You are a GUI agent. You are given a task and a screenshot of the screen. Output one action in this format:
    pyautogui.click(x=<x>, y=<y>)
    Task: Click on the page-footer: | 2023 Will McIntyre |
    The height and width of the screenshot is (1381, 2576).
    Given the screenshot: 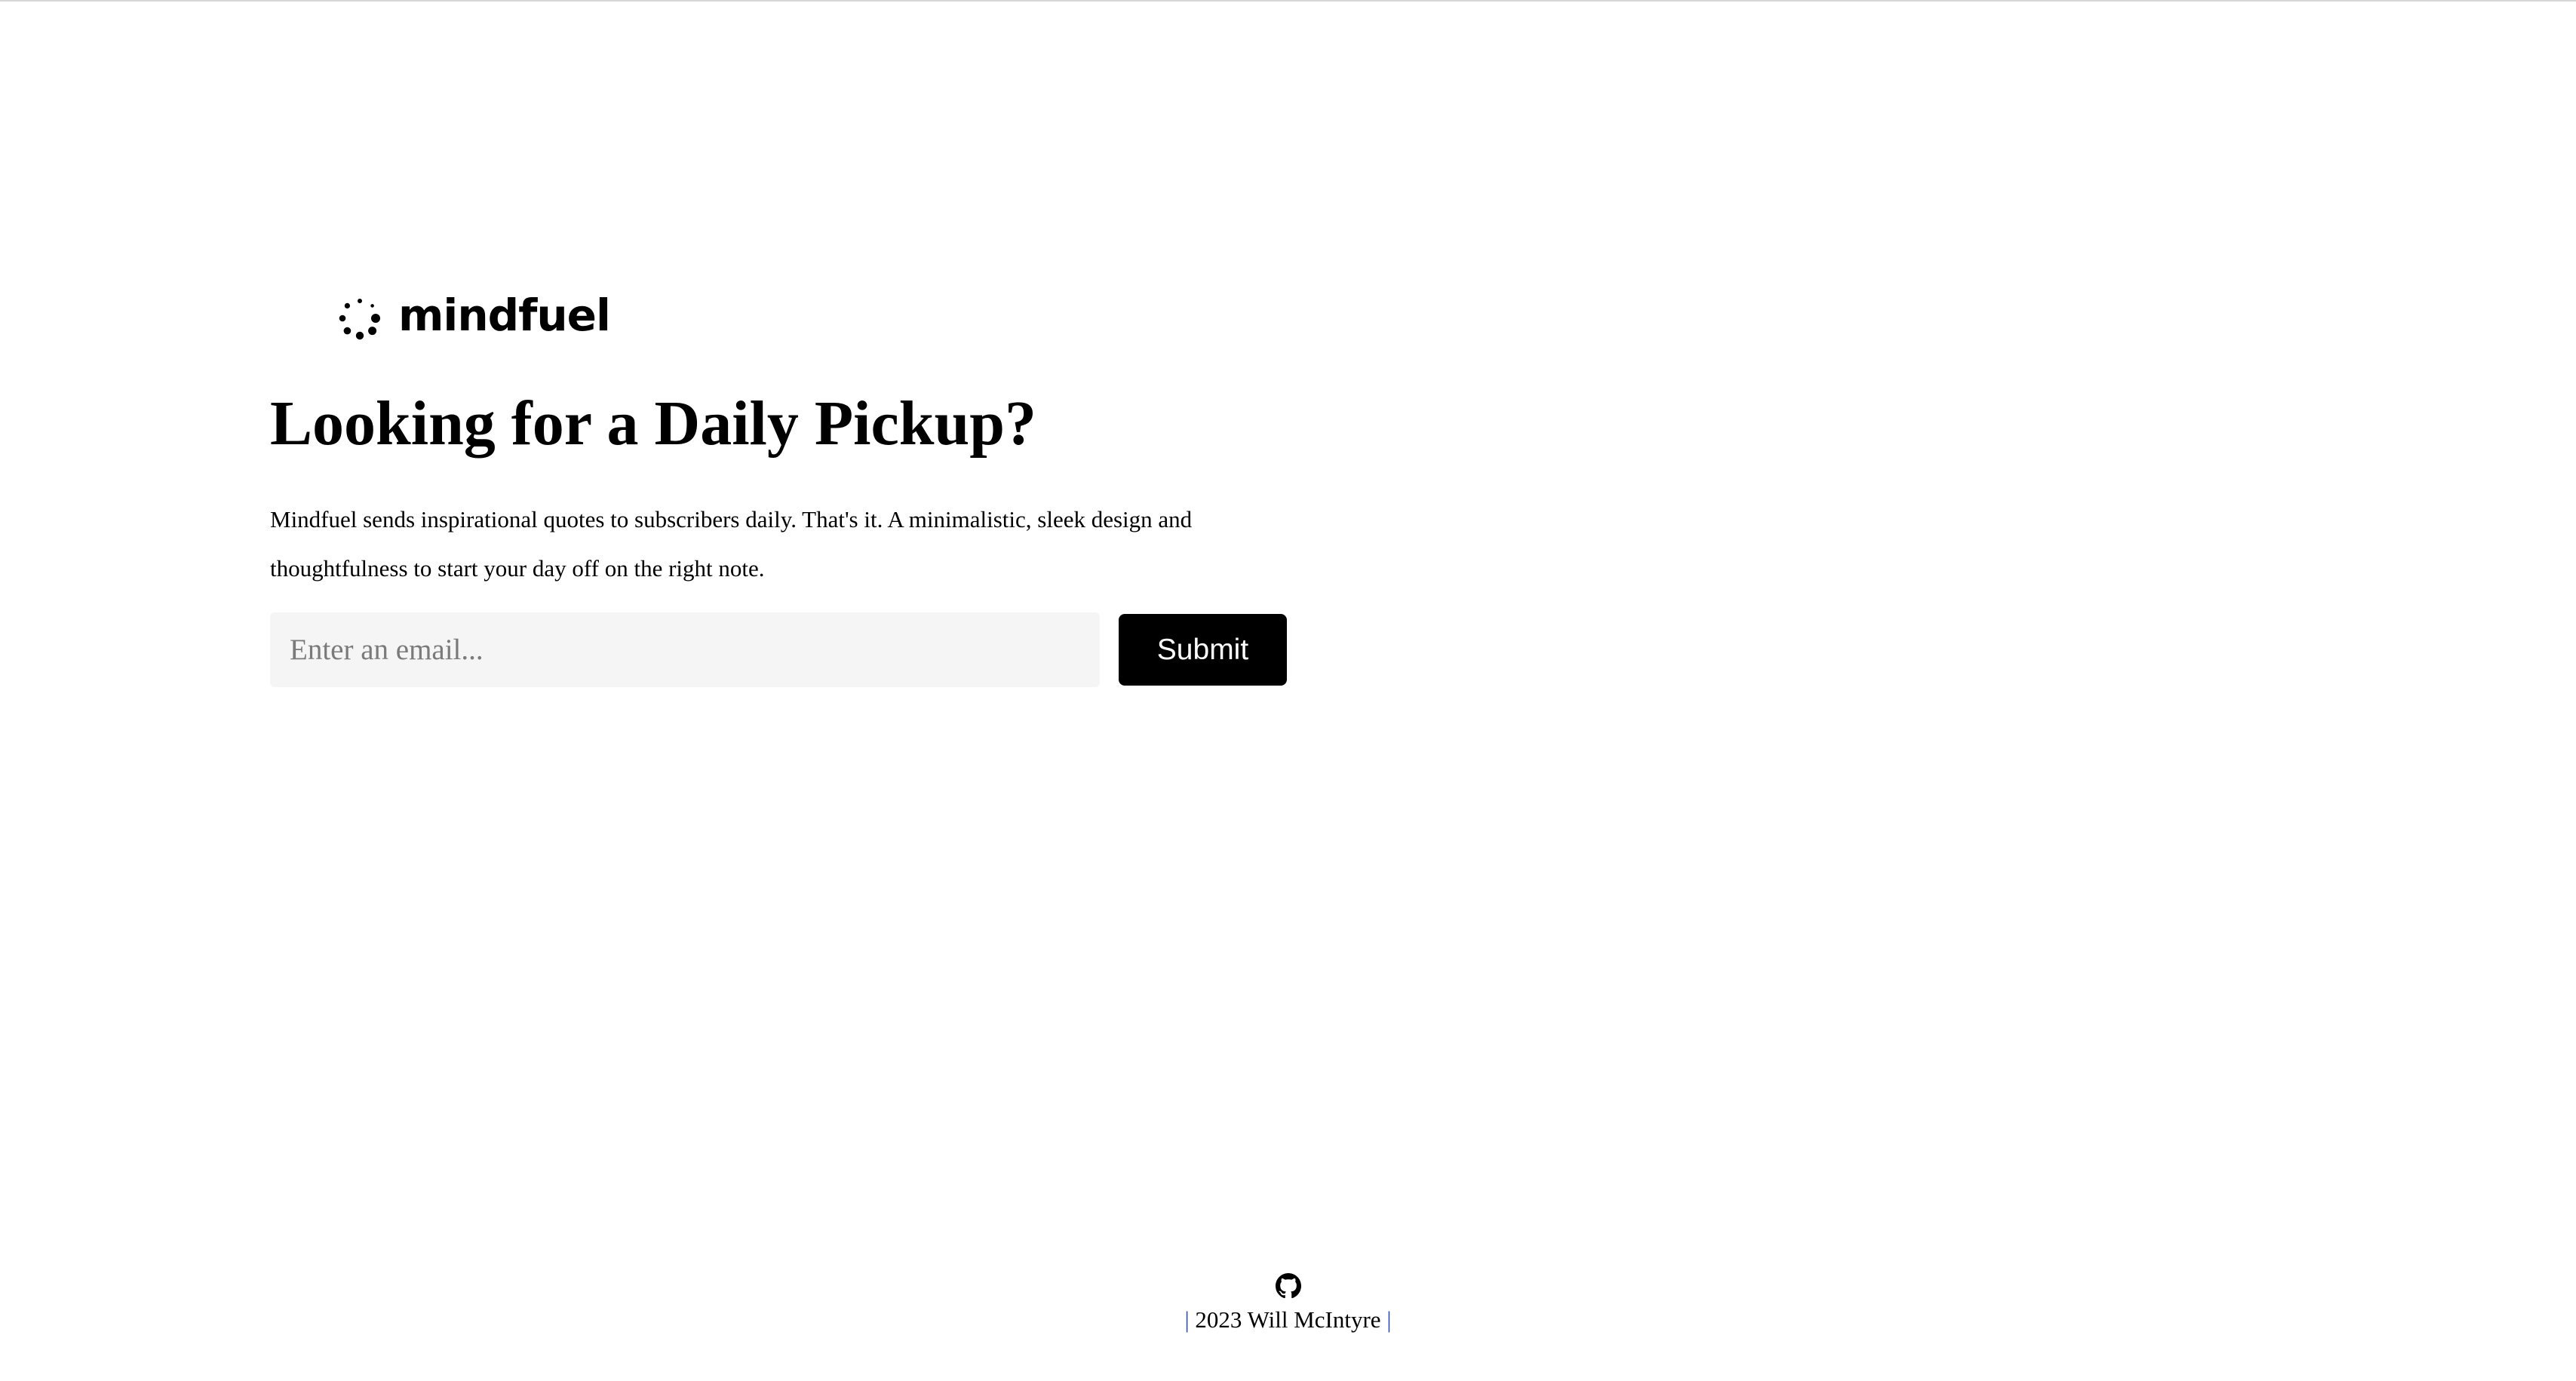 What is the action you would take?
    pyautogui.click(x=1288, y=1303)
    